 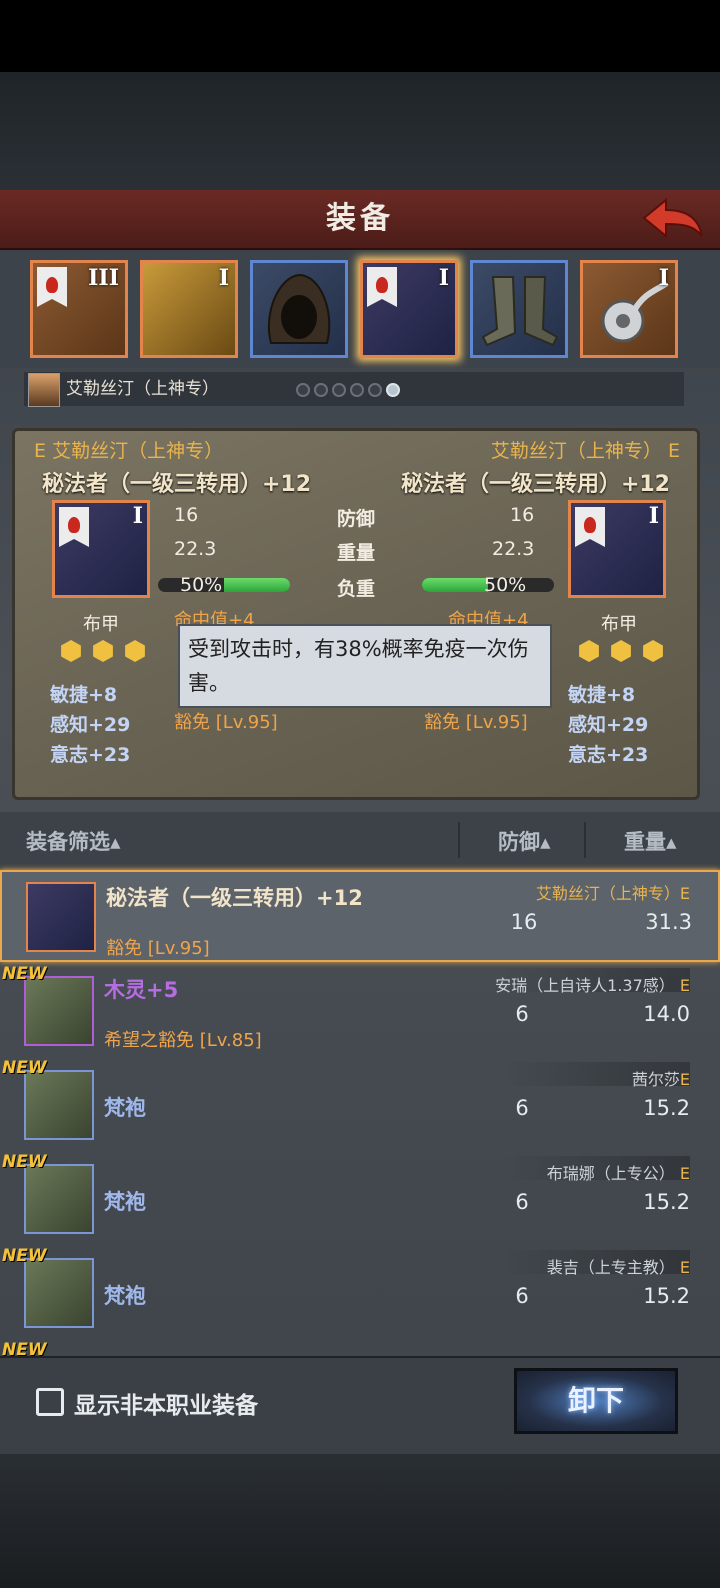 I want to click on item-name: 秘法者（一级三转用）+12, so click(x=234, y=898).